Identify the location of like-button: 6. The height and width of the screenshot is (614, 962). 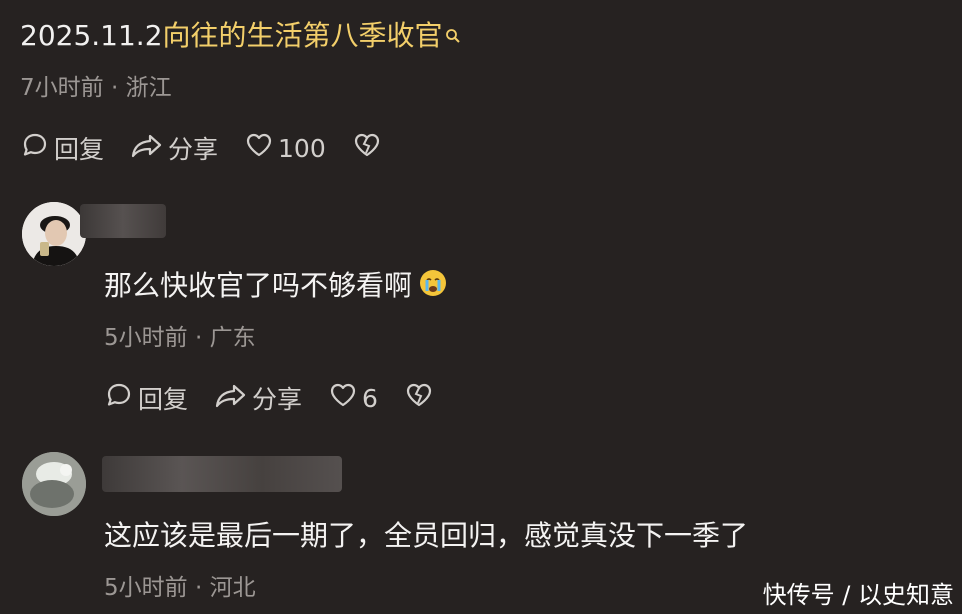
(353, 398).